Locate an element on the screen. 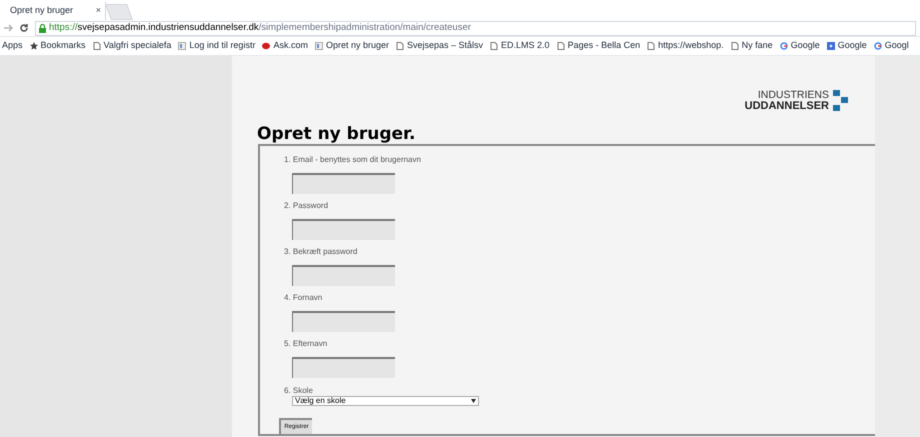 The width and height of the screenshot is (920, 437). school-dropdown: Vælg en skole is located at coordinates (385, 401).